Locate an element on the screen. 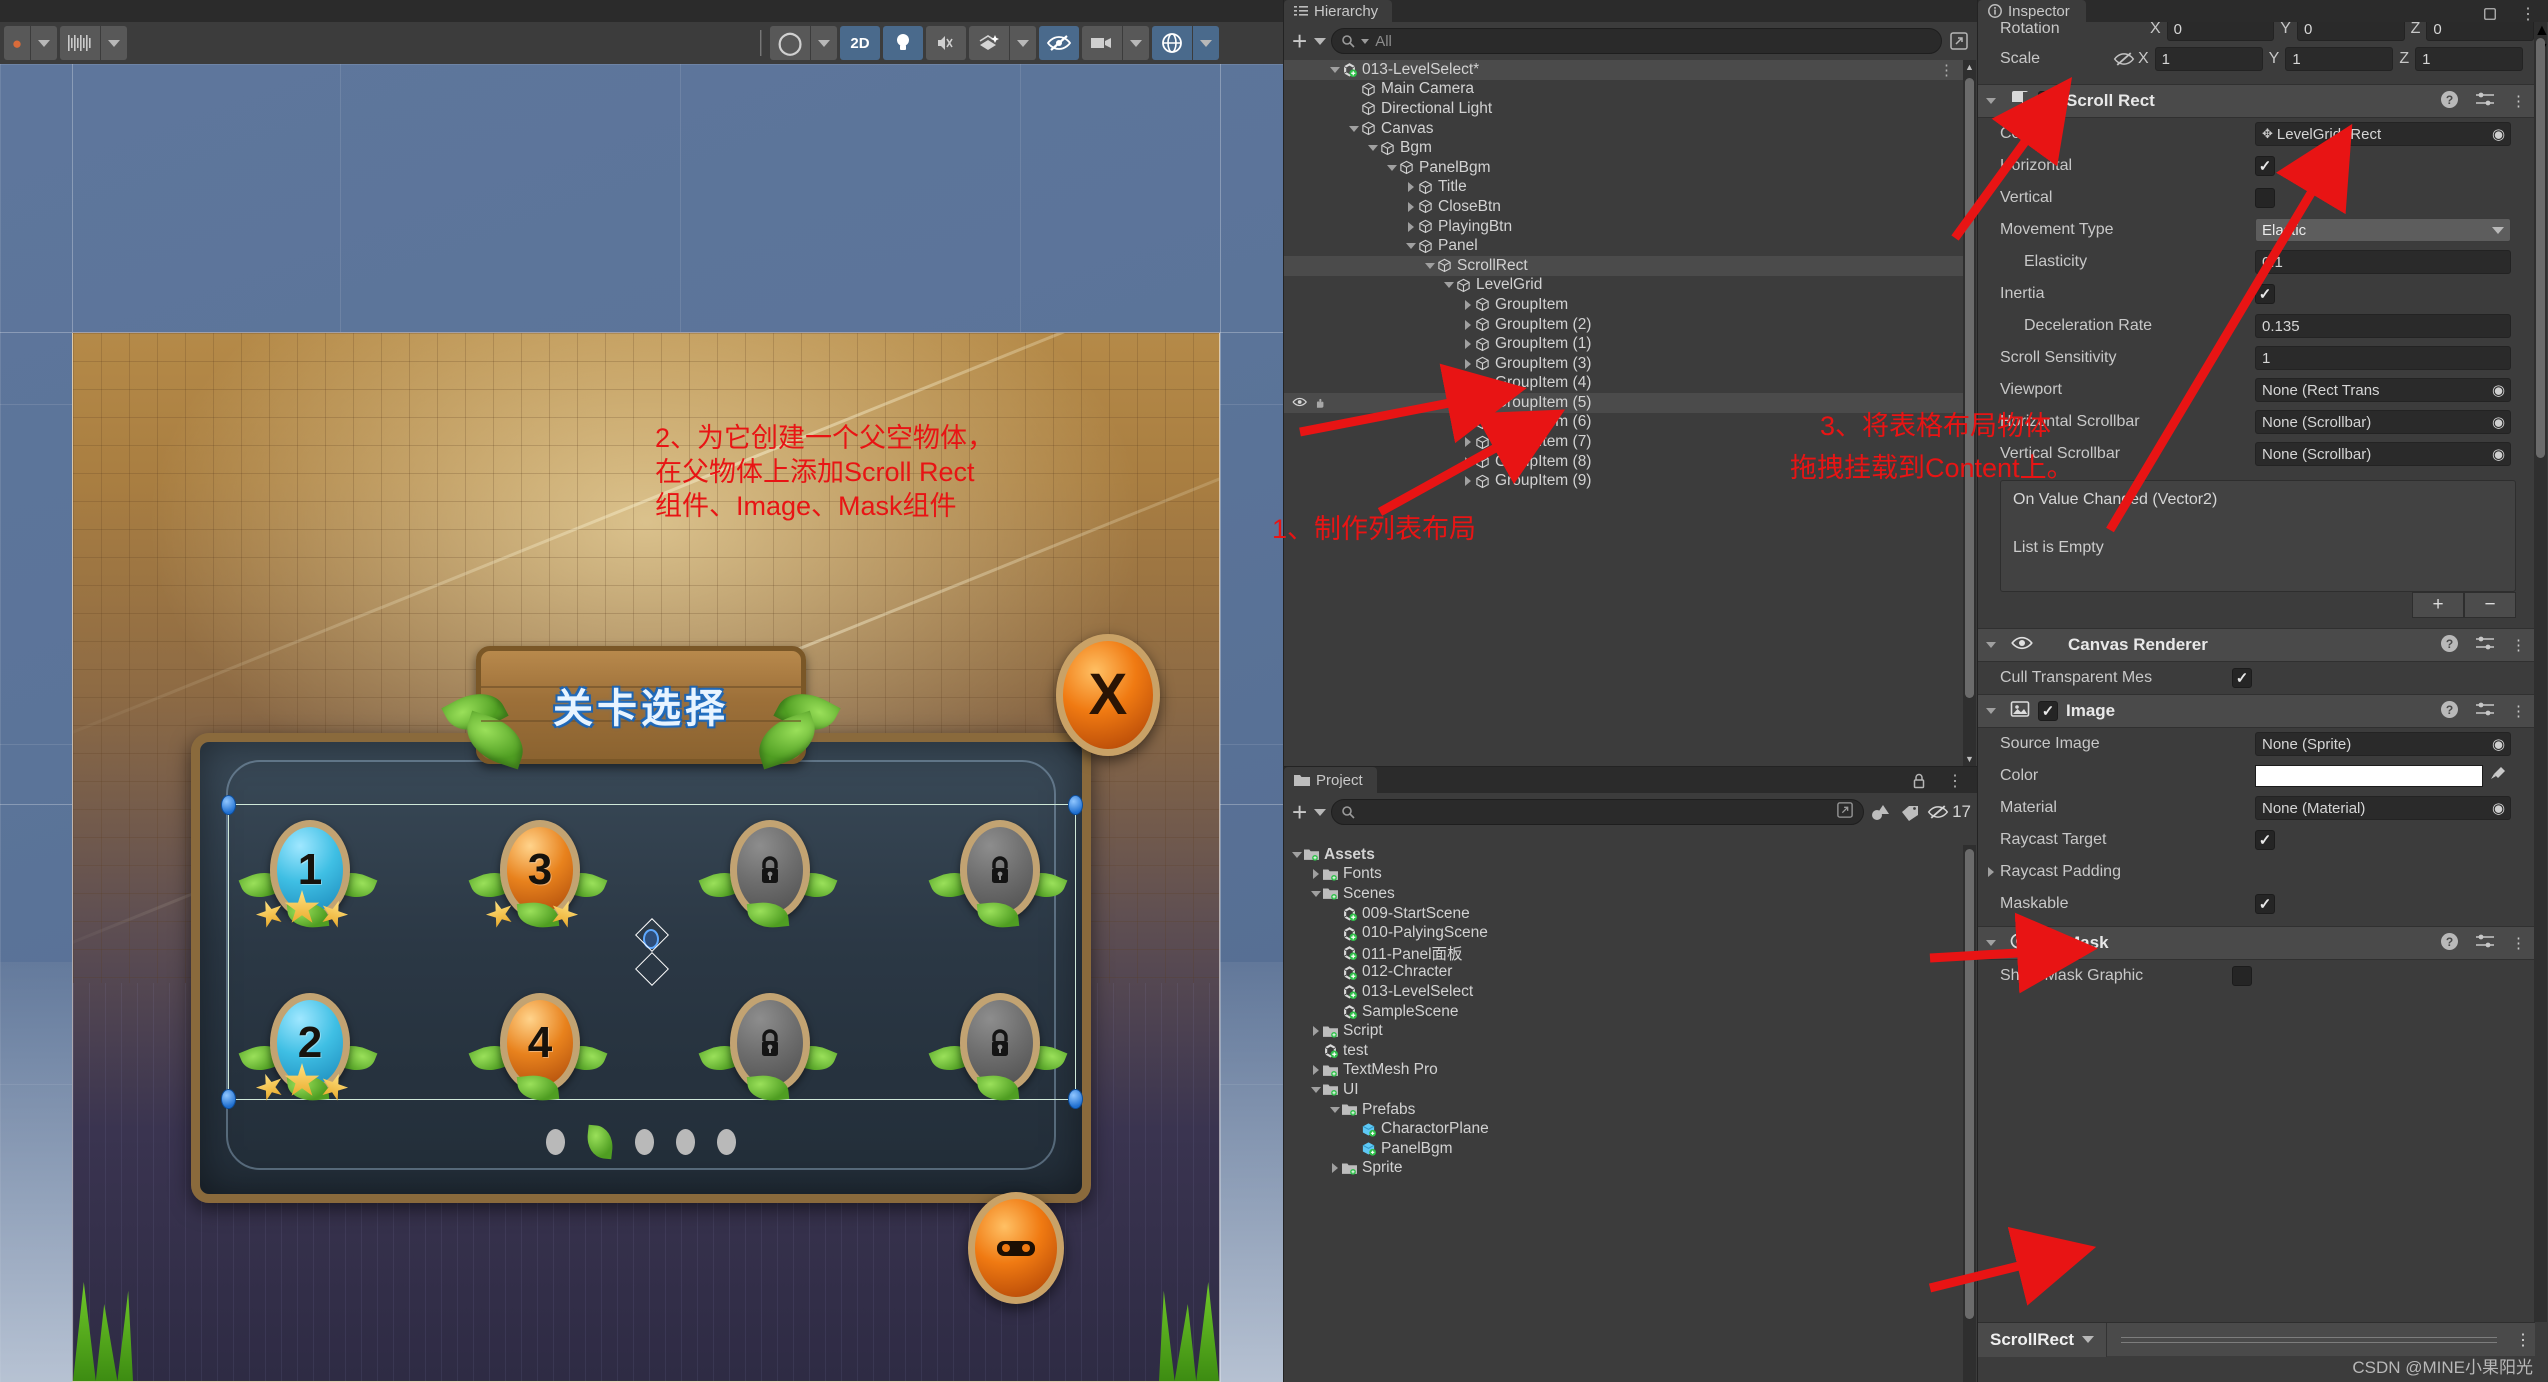  tree-row: Sprite is located at coordinates (1623, 1169).